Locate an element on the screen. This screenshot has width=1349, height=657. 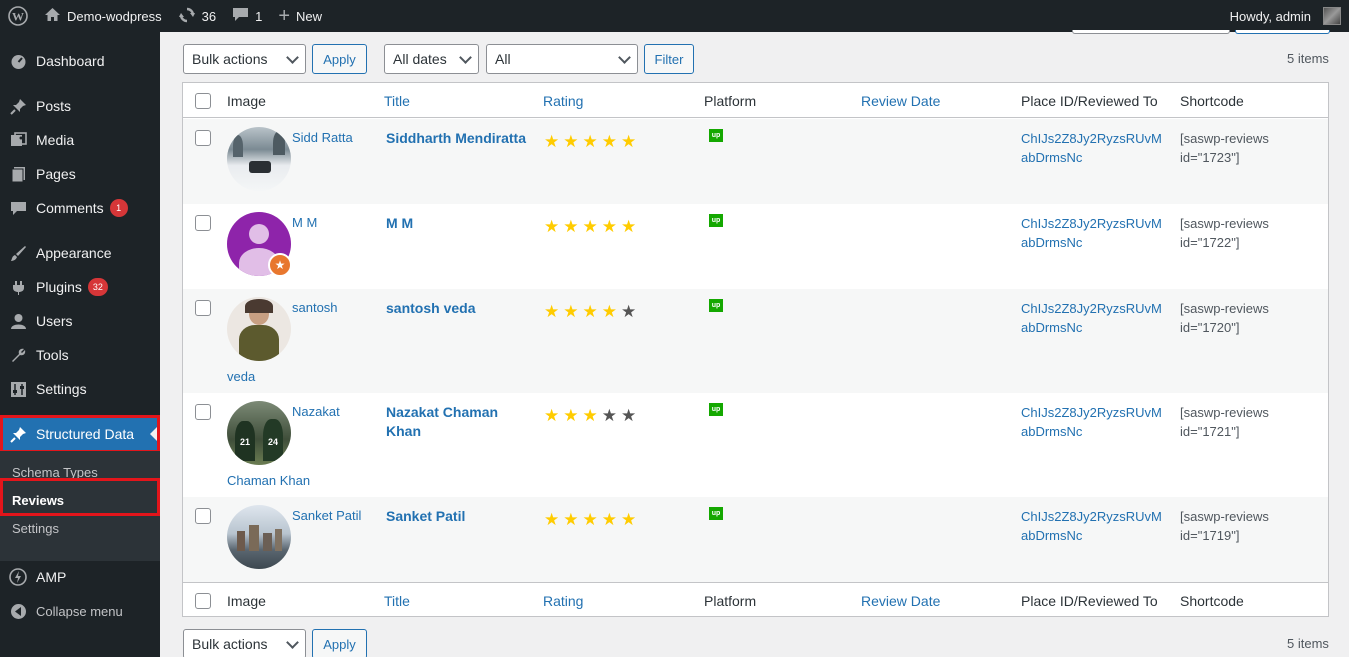
apply-button-top: Apply is located at coordinates (339, 59).